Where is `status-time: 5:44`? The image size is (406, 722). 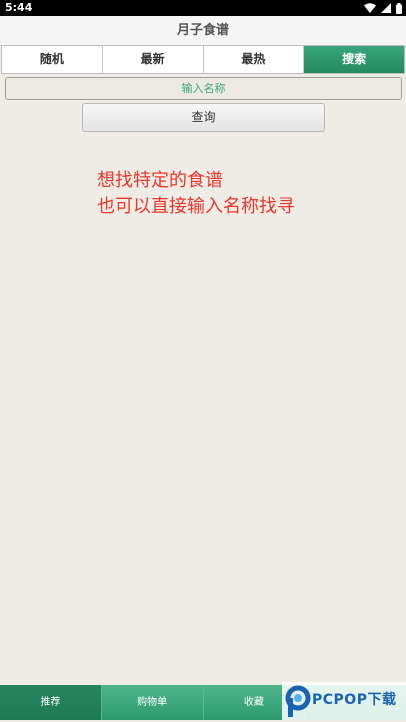
status-time: 5:44 is located at coordinates (19, 7).